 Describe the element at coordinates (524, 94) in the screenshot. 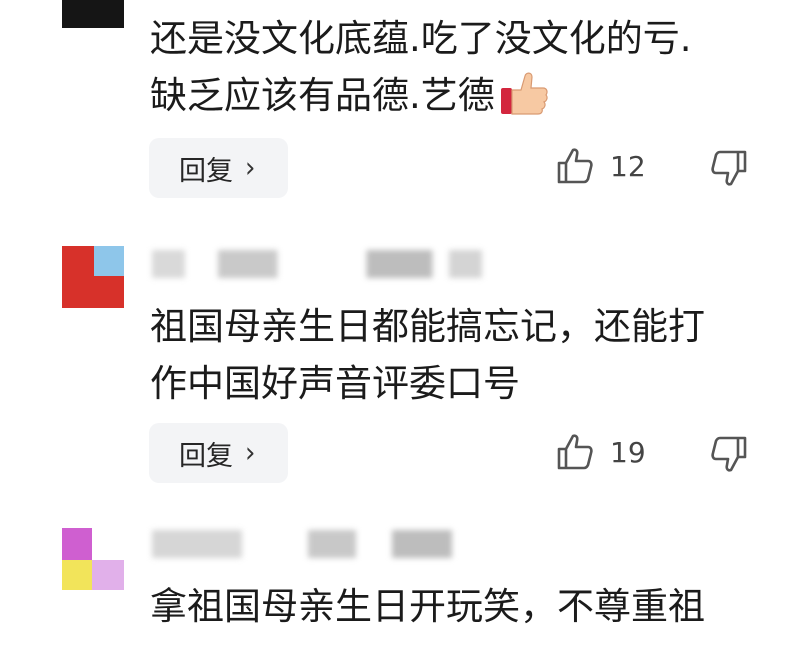

I see `thumbs-up-emoji` at that location.